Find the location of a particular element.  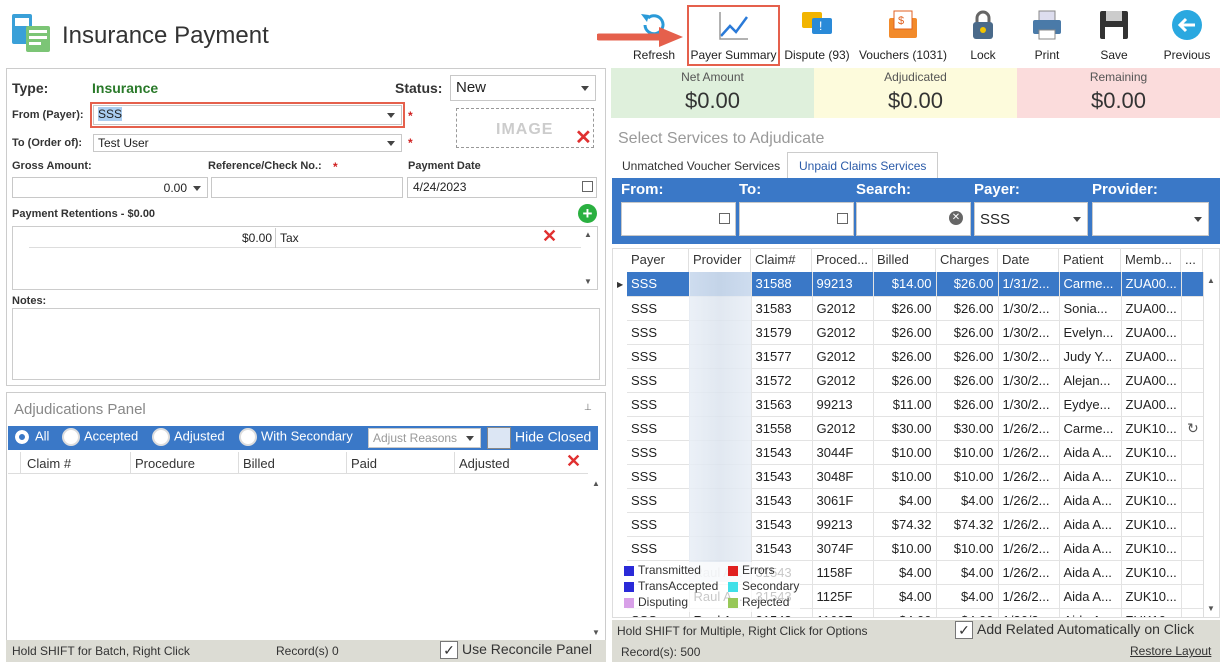

table-cell: 3061F is located at coordinates (843, 500).